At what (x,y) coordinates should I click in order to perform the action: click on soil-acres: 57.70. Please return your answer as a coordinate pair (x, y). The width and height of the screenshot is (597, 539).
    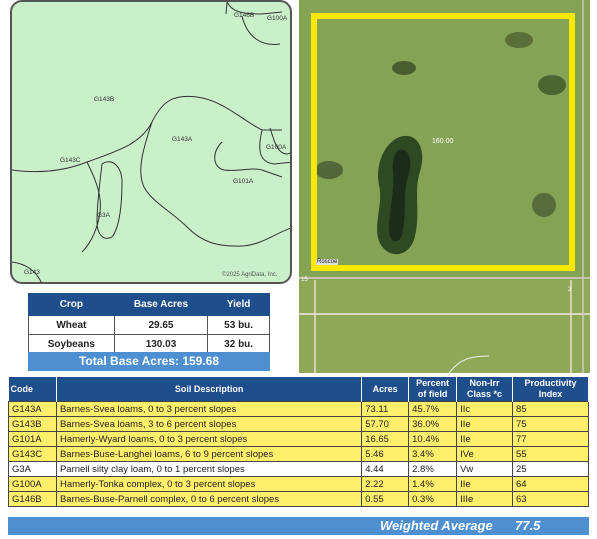
    Looking at the image, I should click on (385, 424).